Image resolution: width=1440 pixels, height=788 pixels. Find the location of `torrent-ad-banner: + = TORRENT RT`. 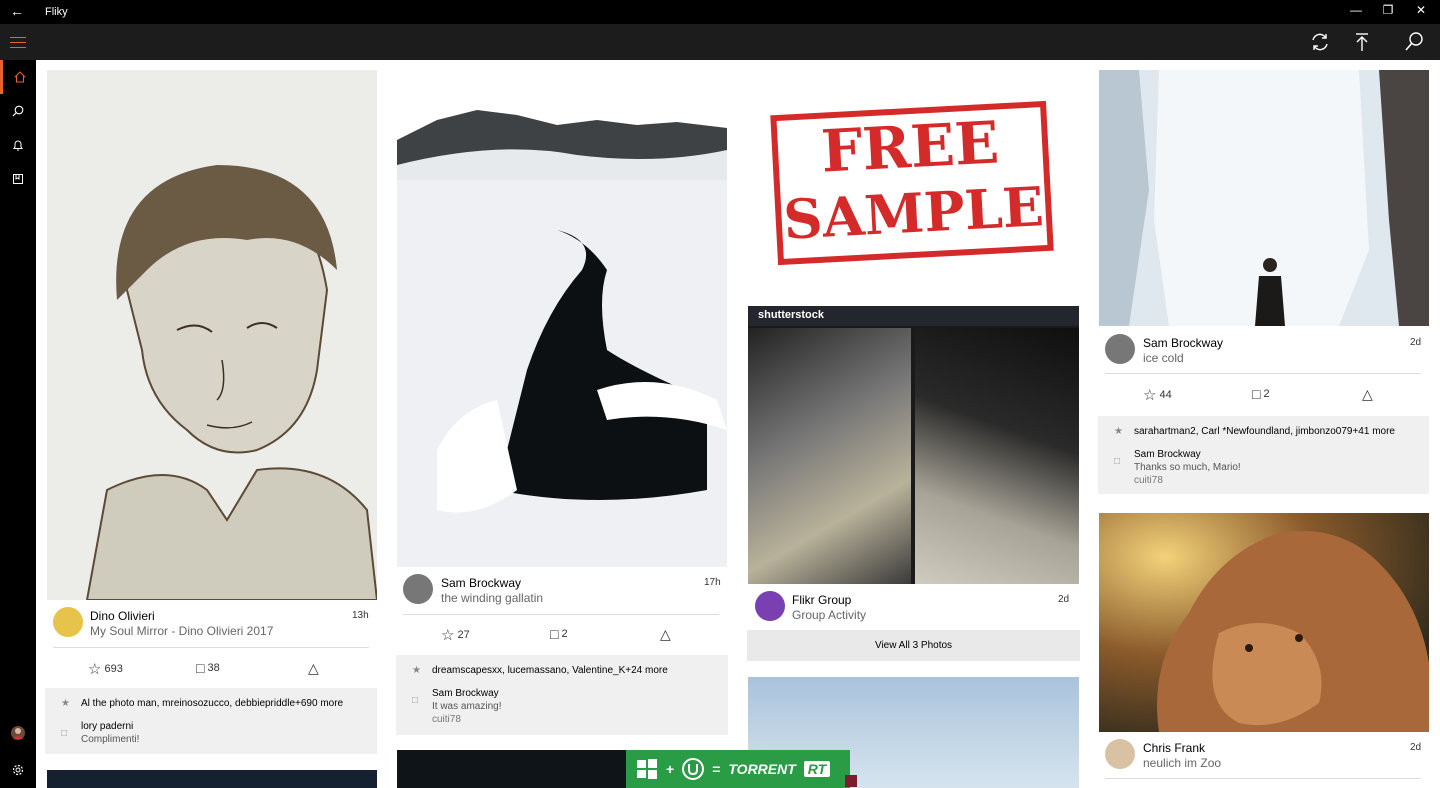

torrent-ad-banner: + = TORRENT RT is located at coordinates (738, 769).